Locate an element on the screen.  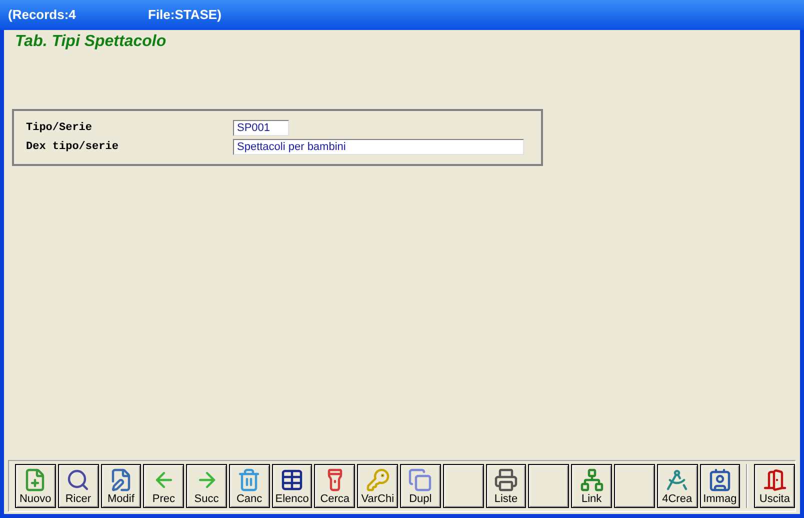
file-name: File:STASE) is located at coordinates (185, 15).